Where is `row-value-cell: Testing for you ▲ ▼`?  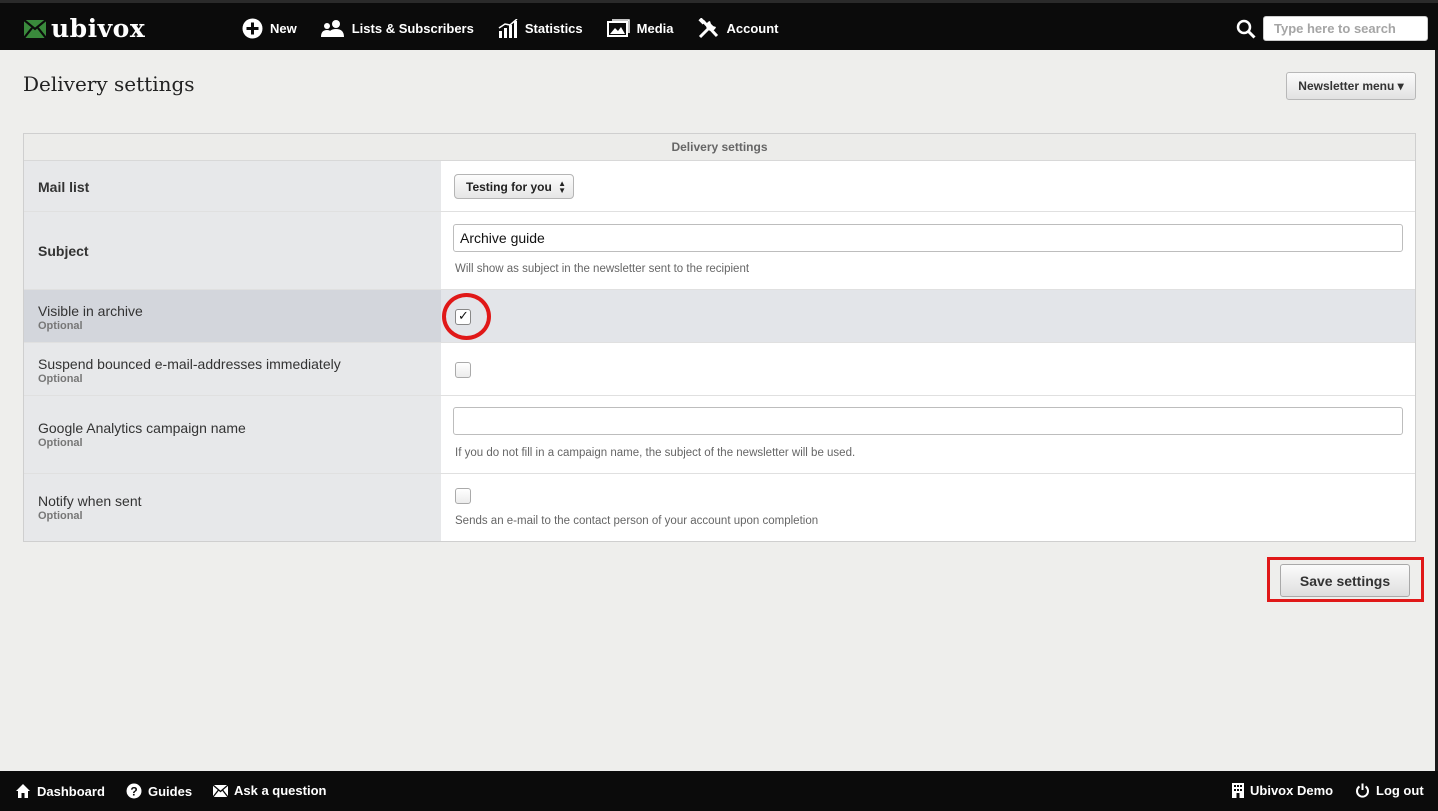
row-value-cell: Testing for you ▲ ▼ is located at coordinates (928, 186).